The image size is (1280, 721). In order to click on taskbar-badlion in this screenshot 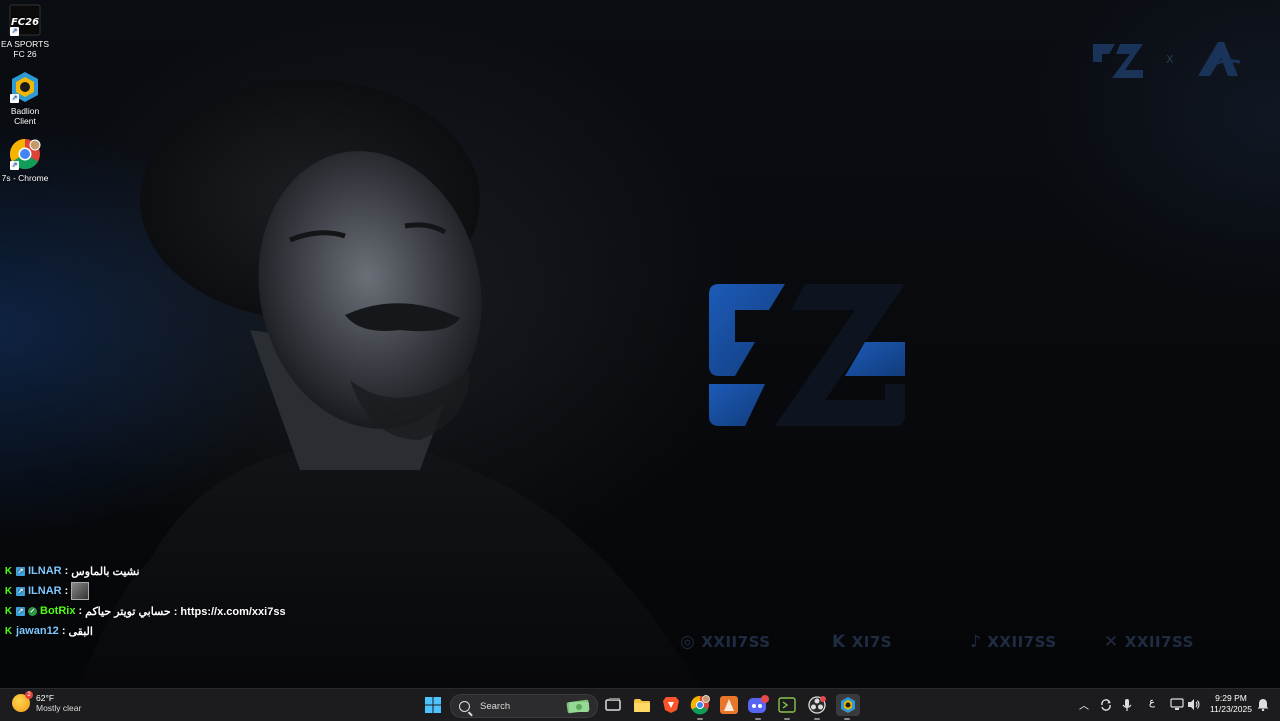, I will do `click(848, 707)`.